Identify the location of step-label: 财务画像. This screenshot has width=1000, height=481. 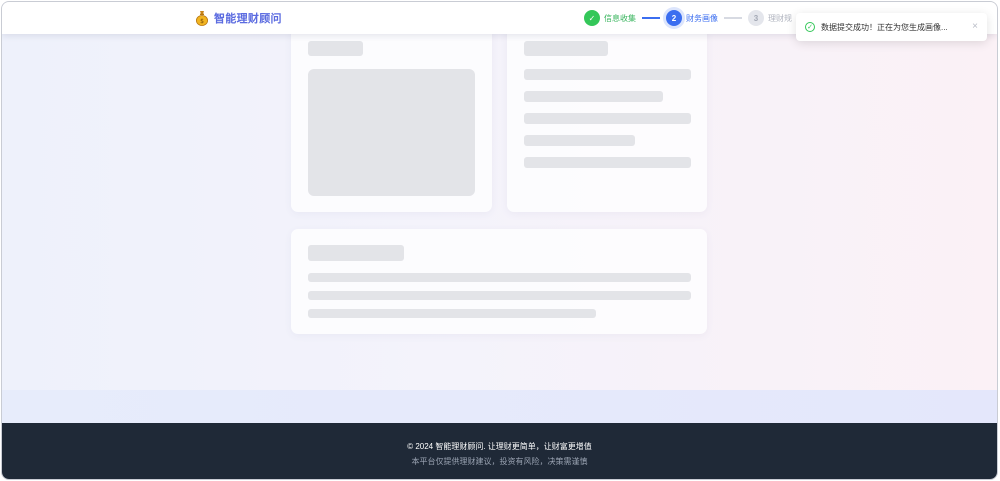
(702, 18).